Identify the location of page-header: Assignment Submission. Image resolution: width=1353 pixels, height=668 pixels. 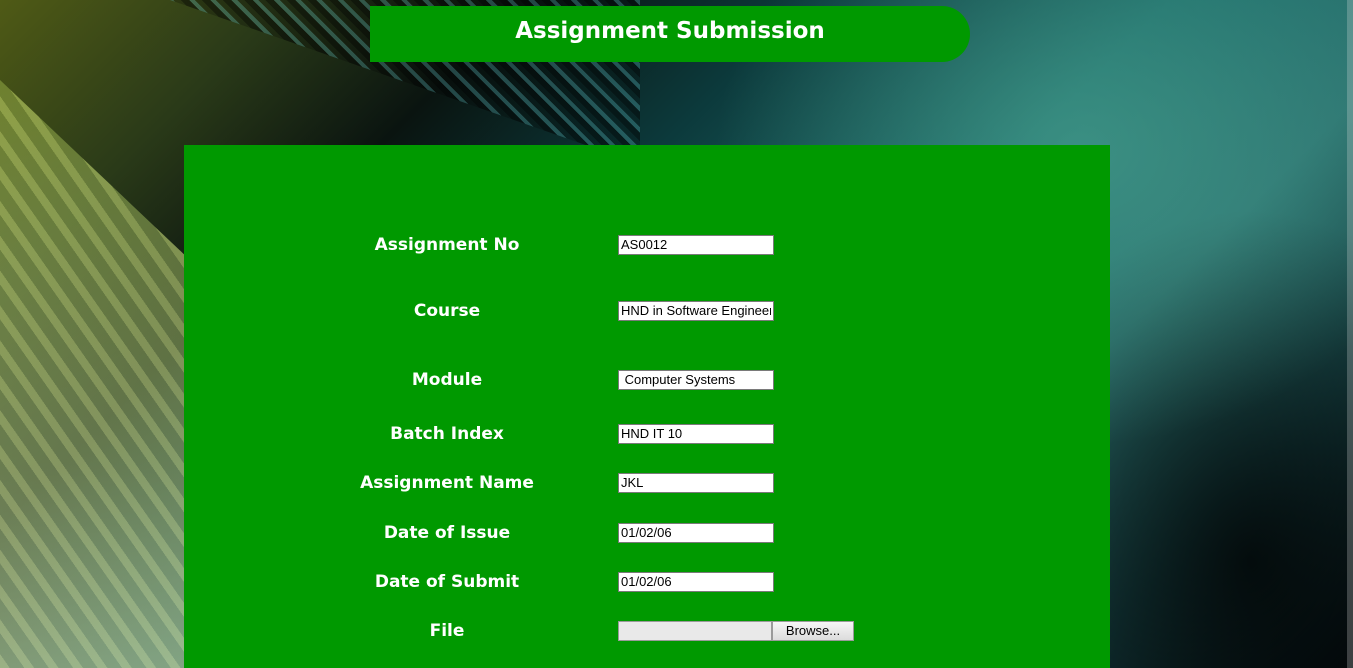
(670, 34).